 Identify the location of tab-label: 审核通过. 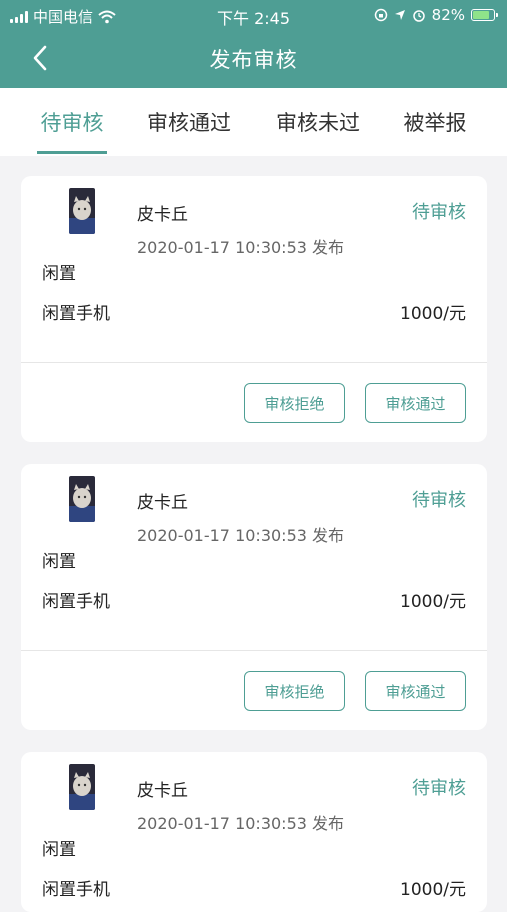
(189, 123).